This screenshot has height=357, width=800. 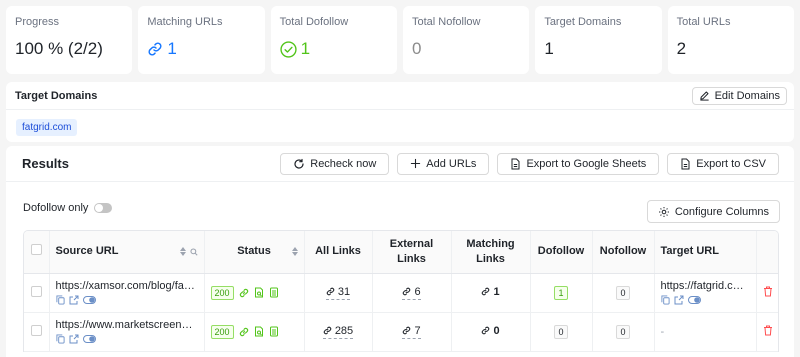 I want to click on configure-columns-button: Configure Columns, so click(x=713, y=211).